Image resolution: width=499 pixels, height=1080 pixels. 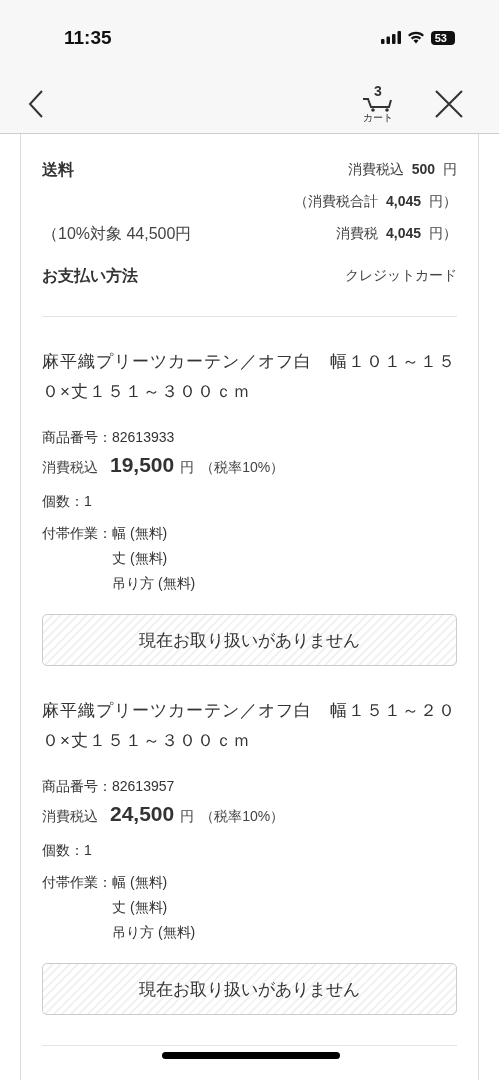 What do you see at coordinates (249, 377) in the screenshot?
I see `product-title: 麻平織プリーツカーテン／オフ白 幅１０１～１５０×丈１５１～３００ｃｍ` at bounding box center [249, 377].